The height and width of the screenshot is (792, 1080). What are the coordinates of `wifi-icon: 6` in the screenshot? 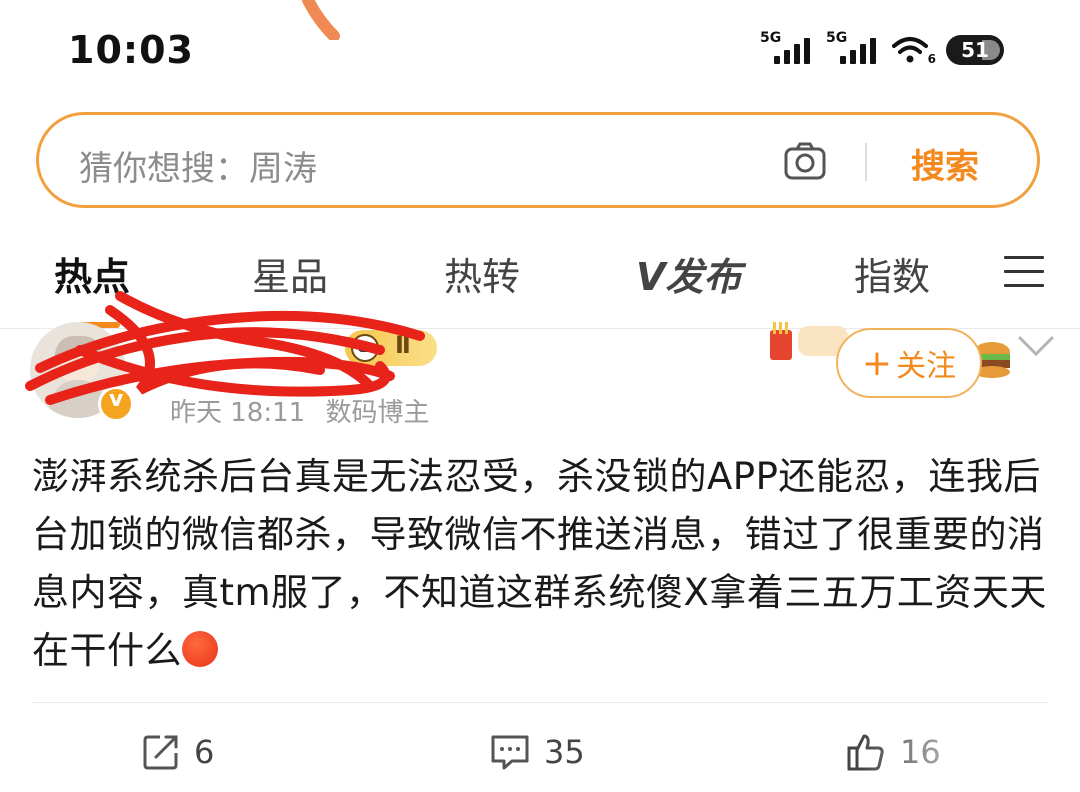 It's located at (914, 50).